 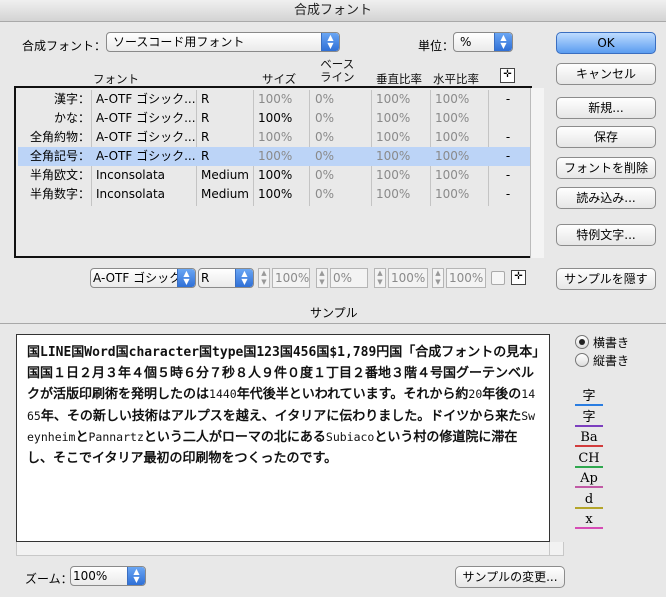 What do you see at coordinates (589, 459) in the screenshot?
I see `guide-toggle-3: CH` at bounding box center [589, 459].